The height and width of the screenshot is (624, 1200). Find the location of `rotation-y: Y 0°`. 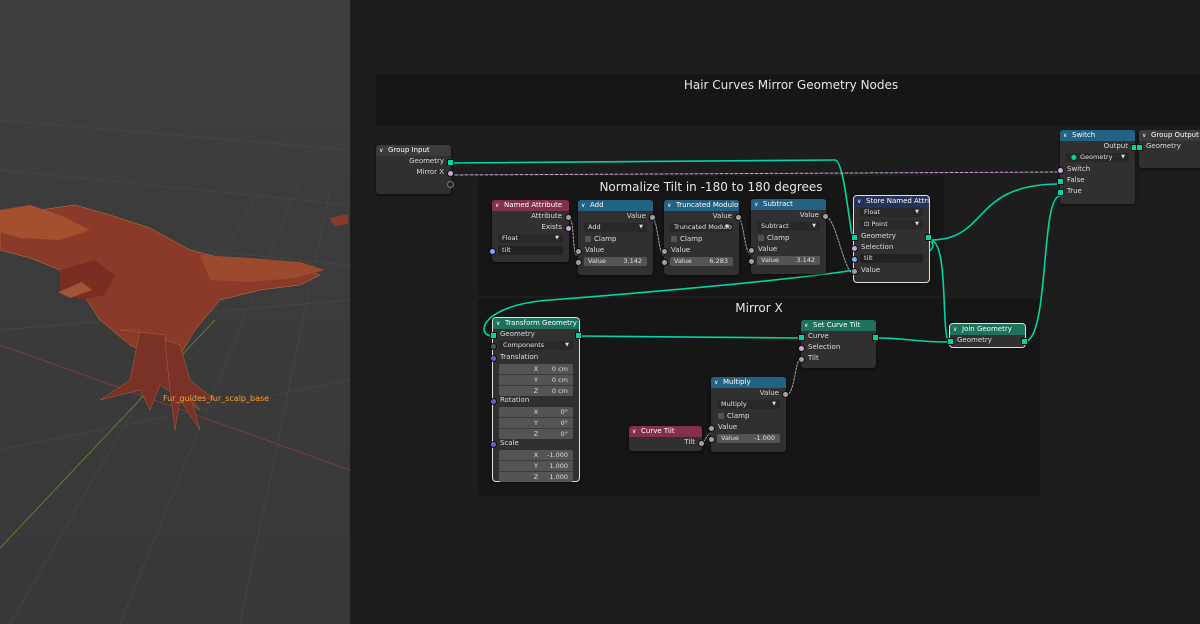

rotation-y: Y 0° is located at coordinates (536, 423).